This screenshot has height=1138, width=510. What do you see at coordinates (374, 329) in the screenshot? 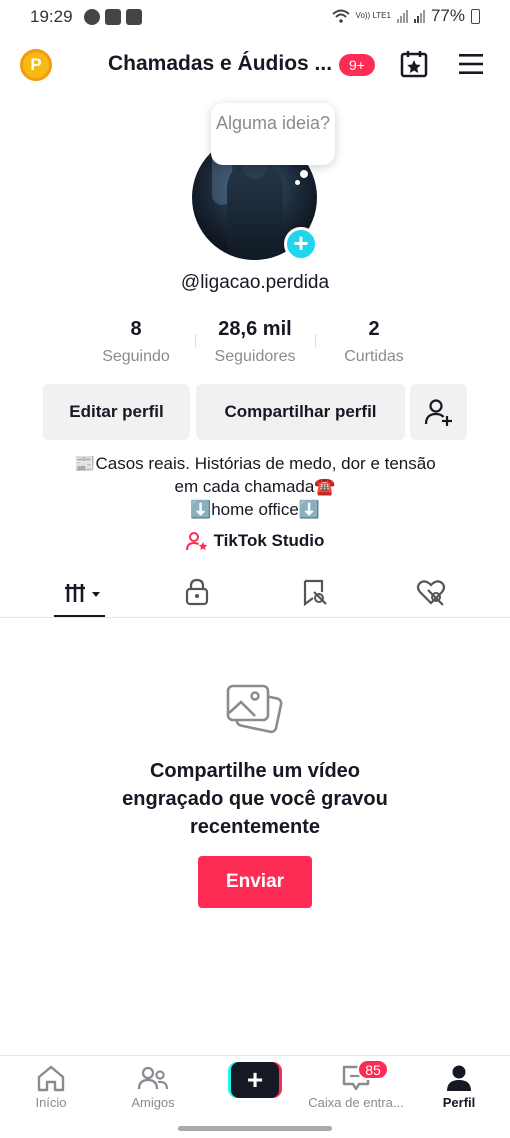
I see `stat-likes-value: 2` at bounding box center [374, 329].